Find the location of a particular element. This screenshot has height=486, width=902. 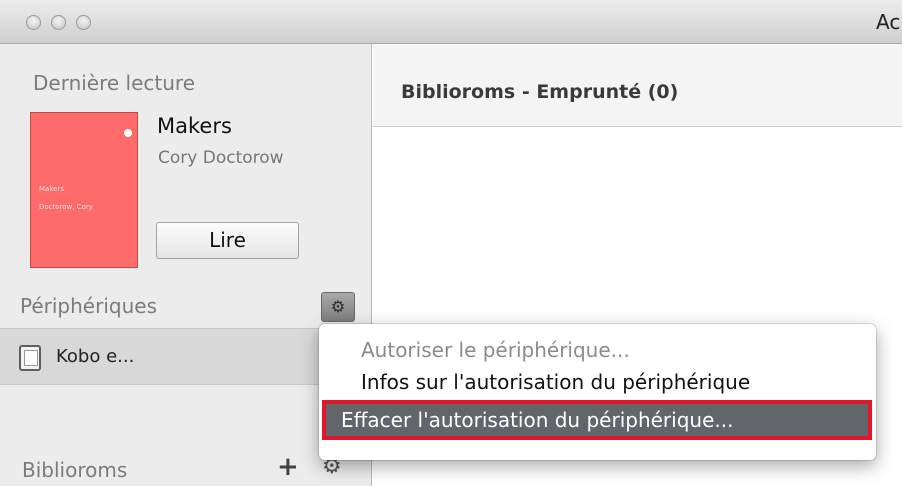

book-cover: Makers Doctorow, Cory is located at coordinates (84, 190).